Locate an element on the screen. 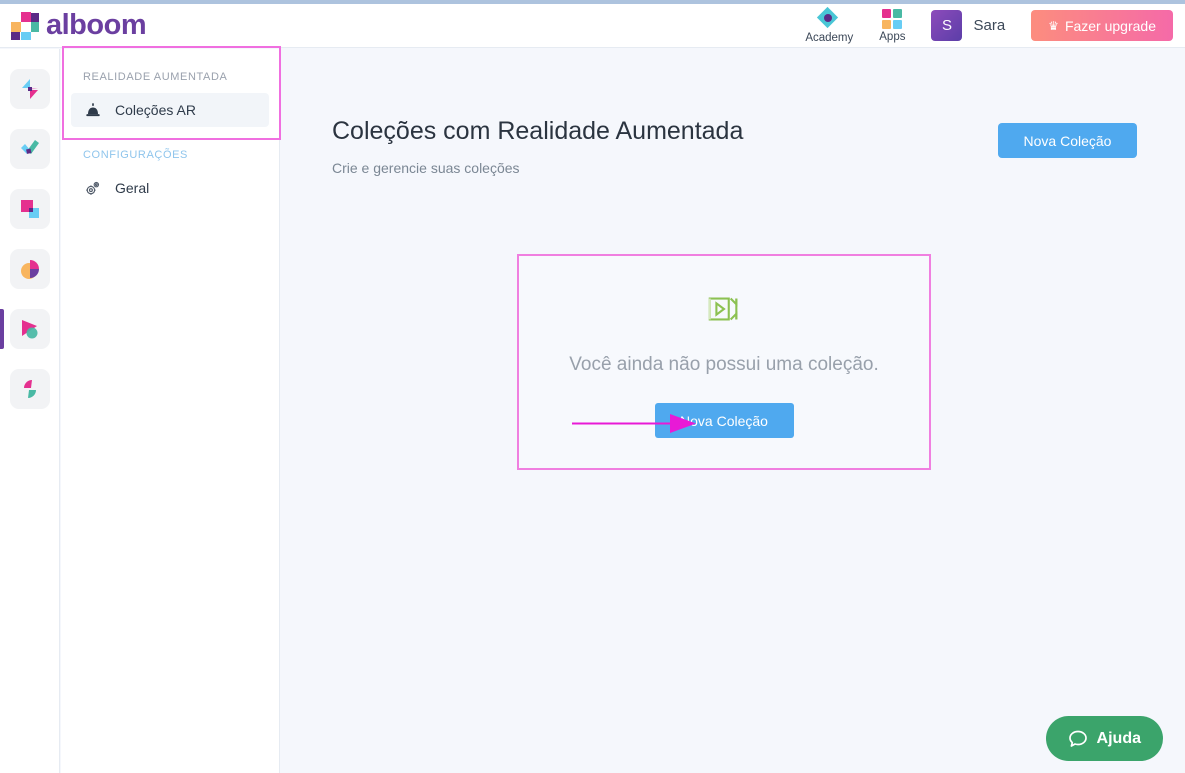 This screenshot has height=773, width=1185. sidebar-group-title-config: CONFIGURAÇÕES is located at coordinates (135, 155).